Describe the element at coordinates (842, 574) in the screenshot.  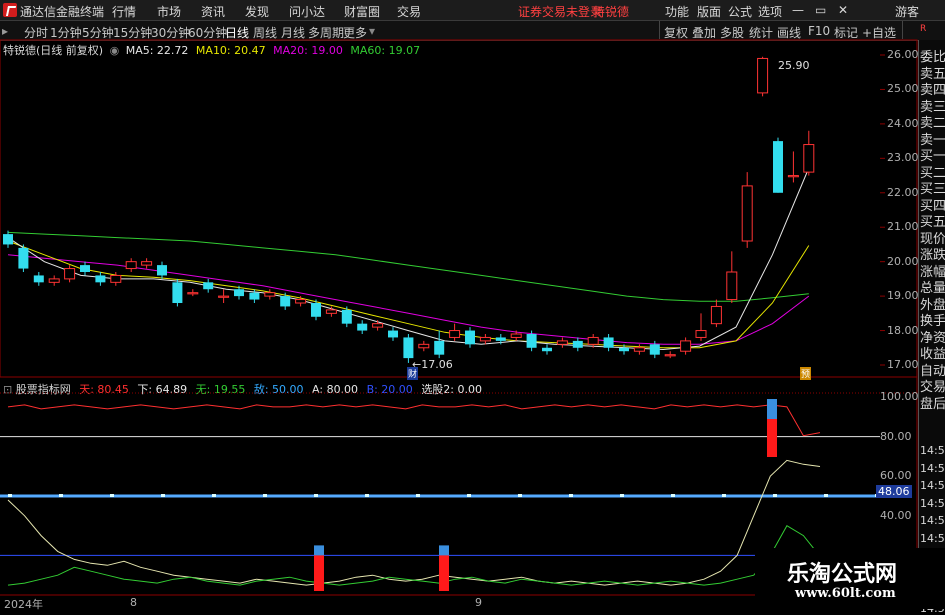
I see `watermark-name: 乐淘公式网` at that location.